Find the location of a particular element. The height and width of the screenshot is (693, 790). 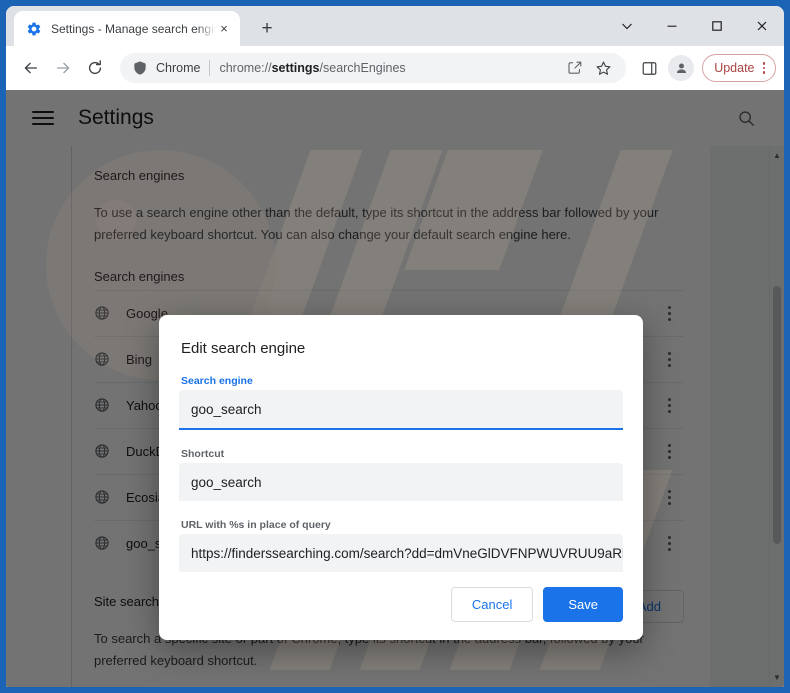

cancel-button: Cancel is located at coordinates (492, 604).